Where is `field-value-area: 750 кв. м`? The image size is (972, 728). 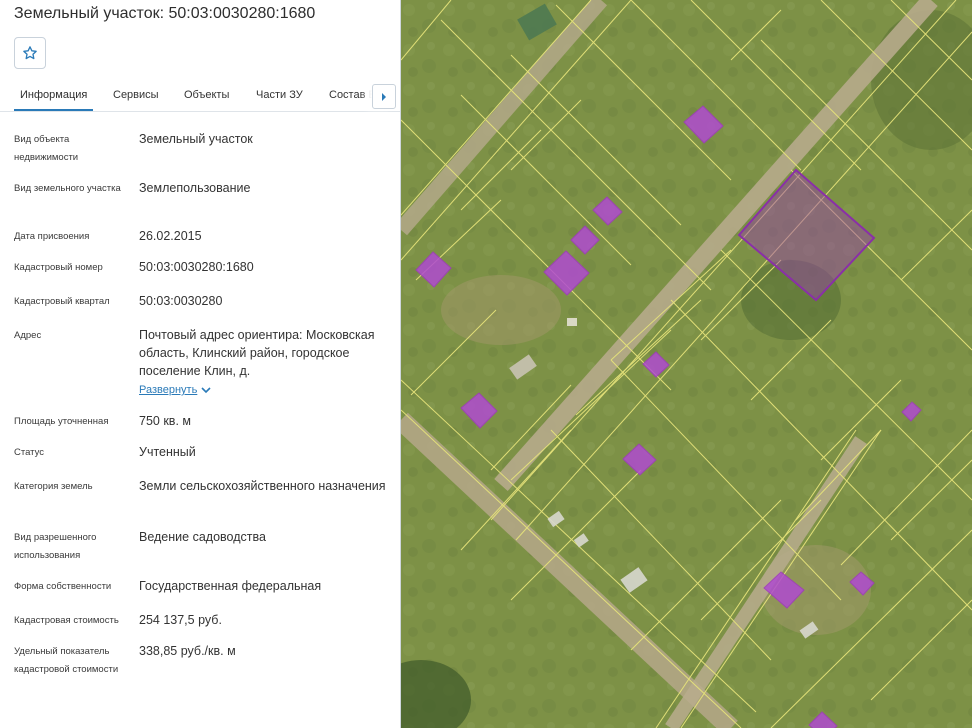 field-value-area: 750 кв. м is located at coordinates (165, 421).